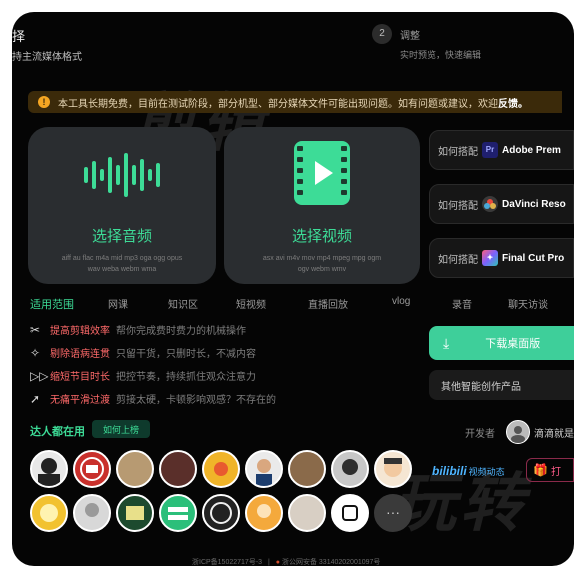 This screenshot has height=572, width=574. Describe the element at coordinates (513, 344) in the screenshot. I see `download-label: 下载桌面版` at that location.